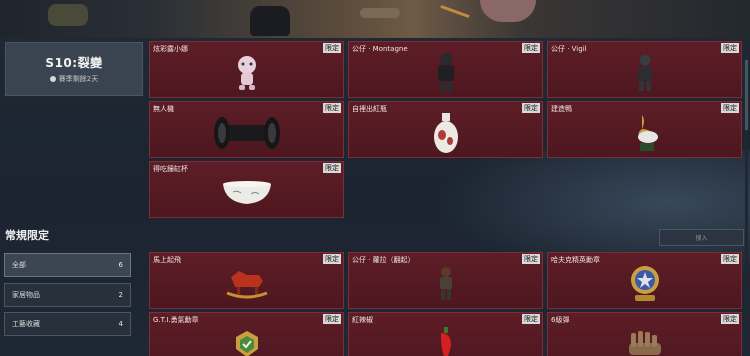  I want to click on top-banner, so click(375, 19).